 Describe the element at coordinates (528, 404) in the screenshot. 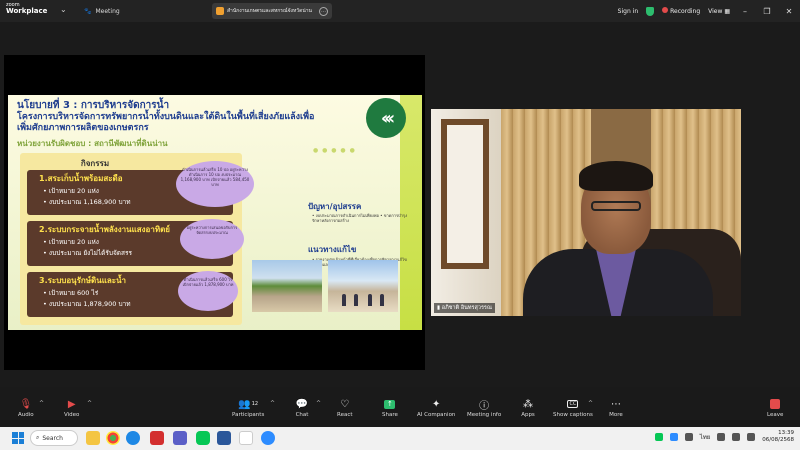

I see `apps-icon: ⁂` at that location.